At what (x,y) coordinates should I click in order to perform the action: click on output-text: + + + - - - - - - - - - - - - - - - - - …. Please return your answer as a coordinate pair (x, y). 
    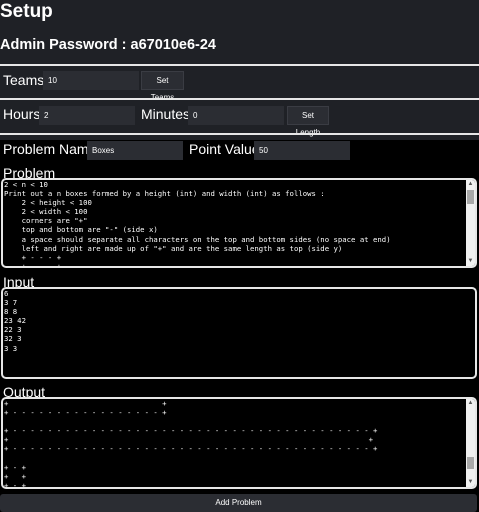
    Looking at the image, I should click on (191, 444).